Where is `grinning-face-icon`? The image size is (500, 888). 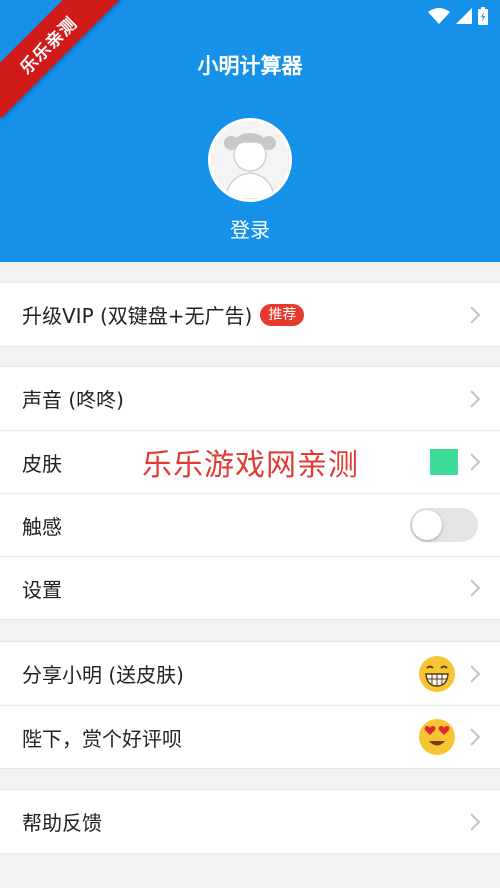 grinning-face-icon is located at coordinates (437, 673).